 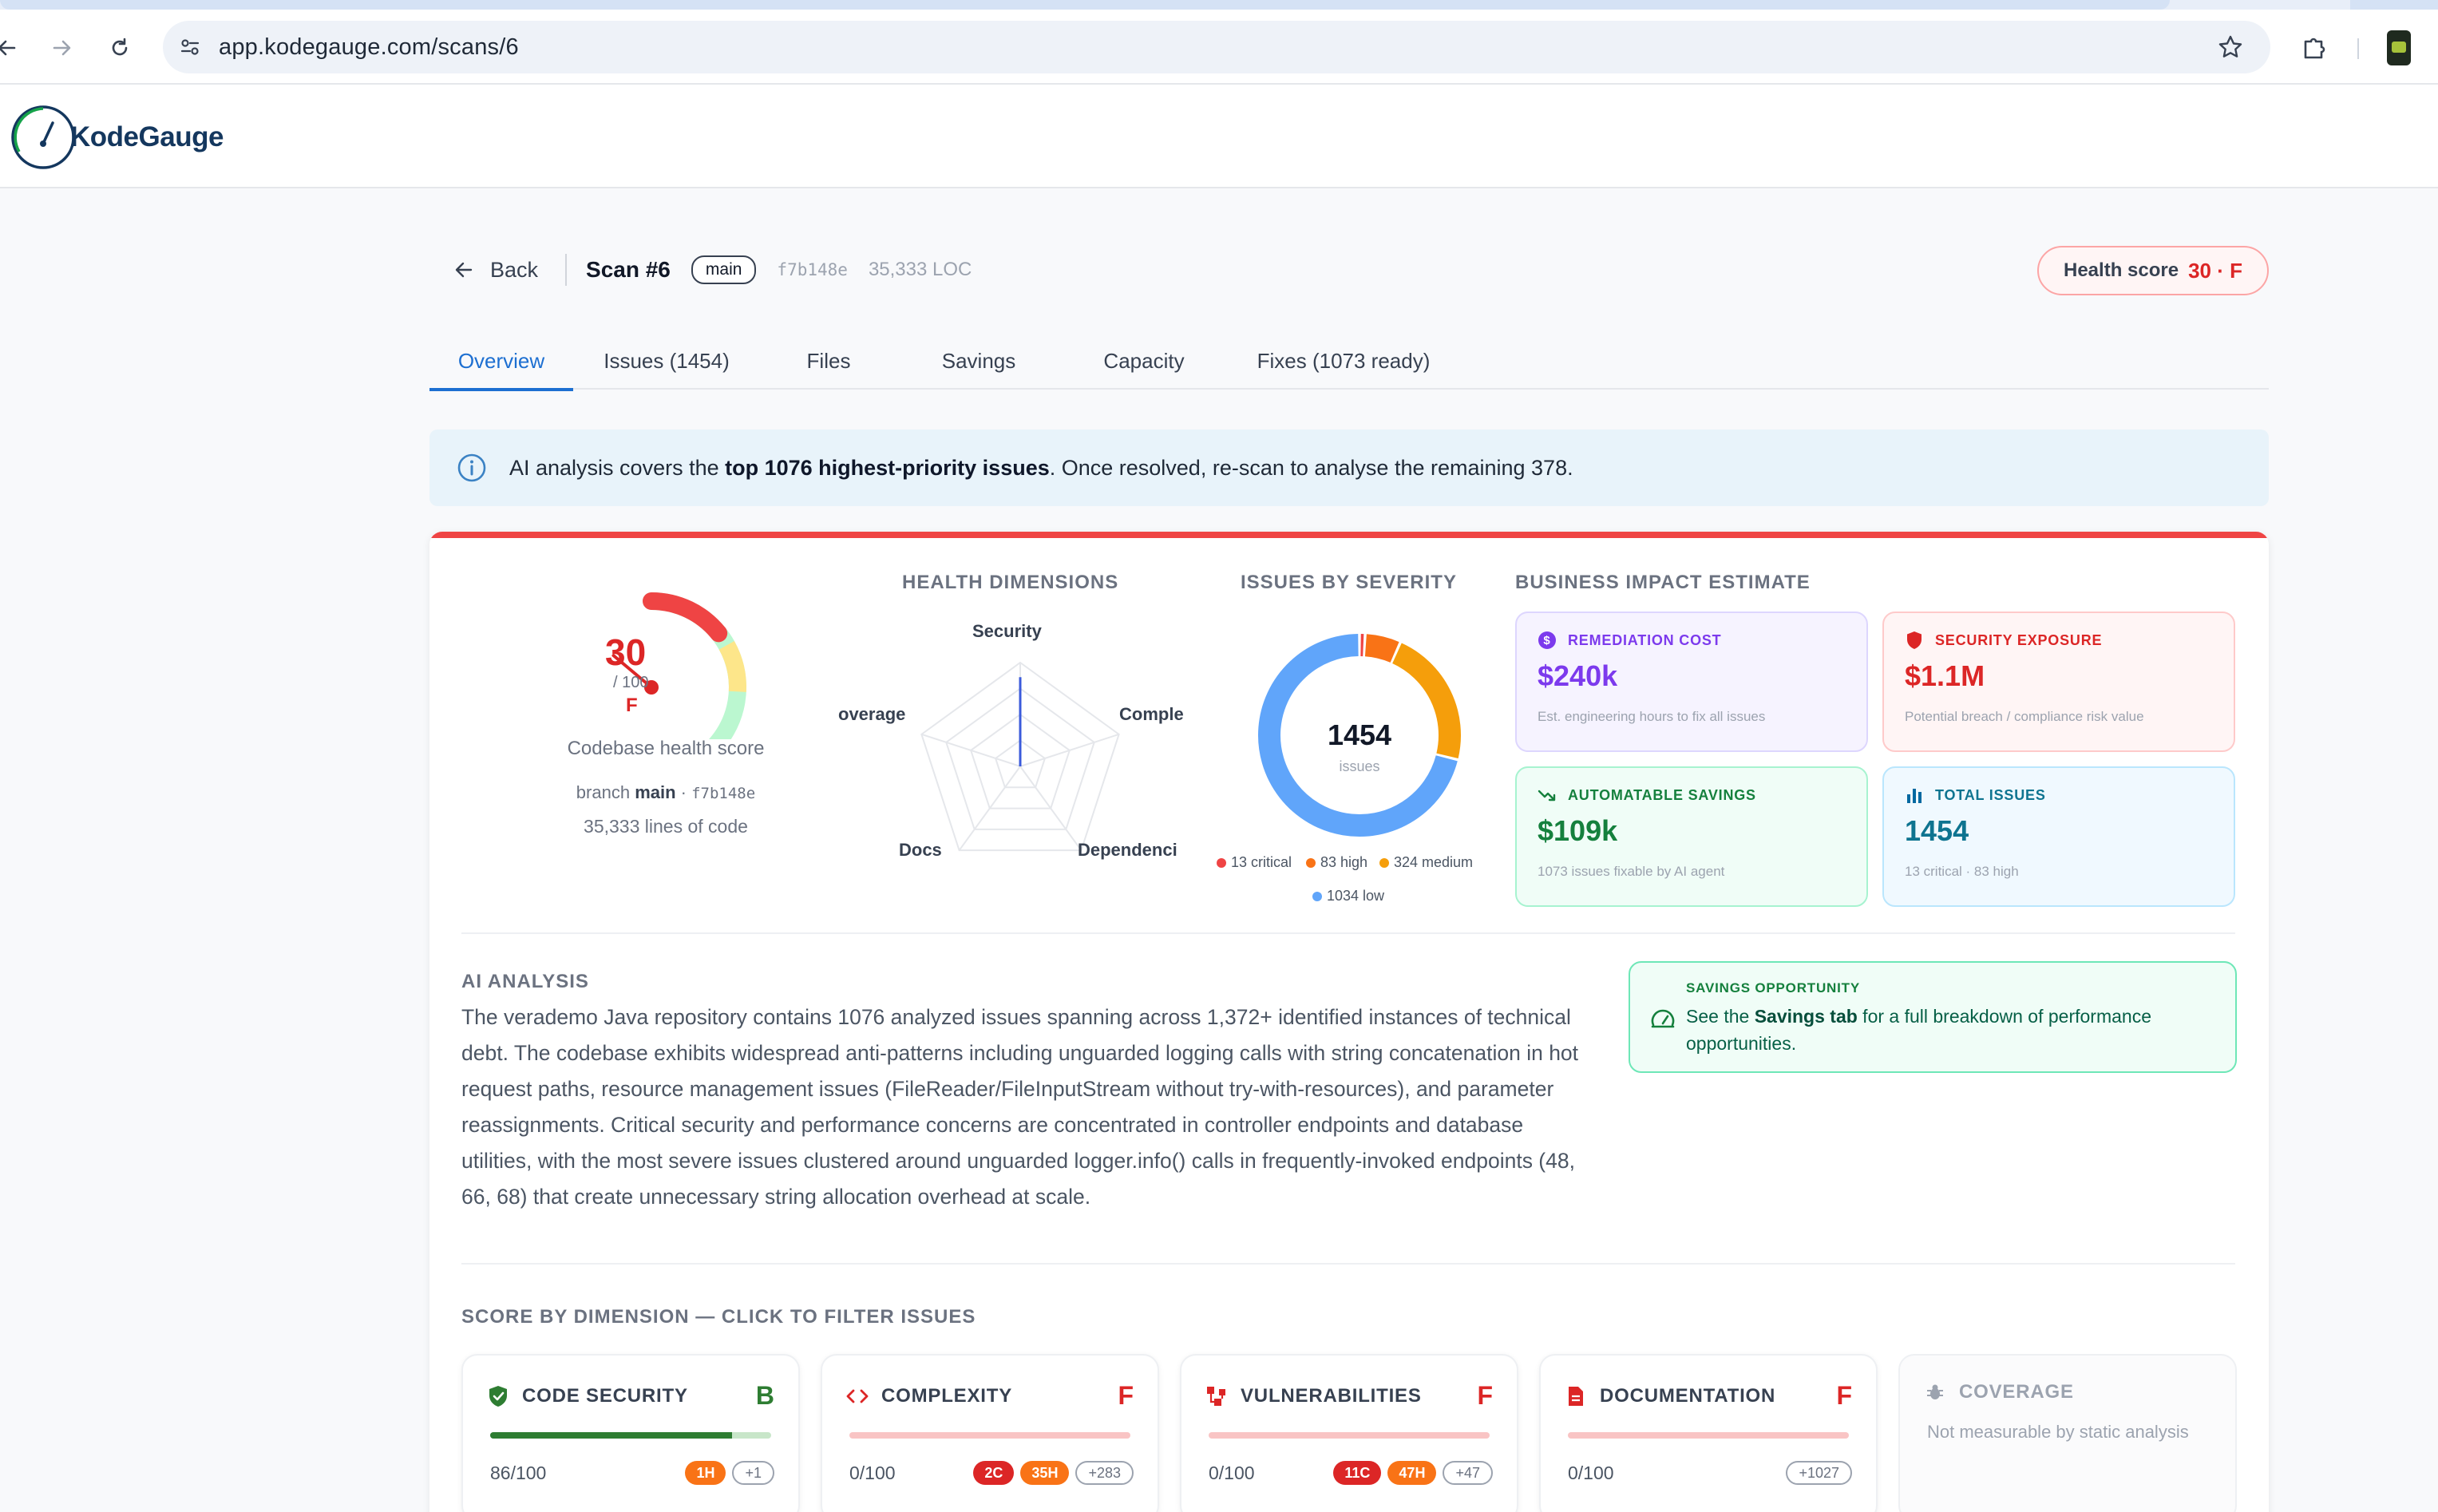 I want to click on health-score-label: Health score, so click(x=2121, y=270).